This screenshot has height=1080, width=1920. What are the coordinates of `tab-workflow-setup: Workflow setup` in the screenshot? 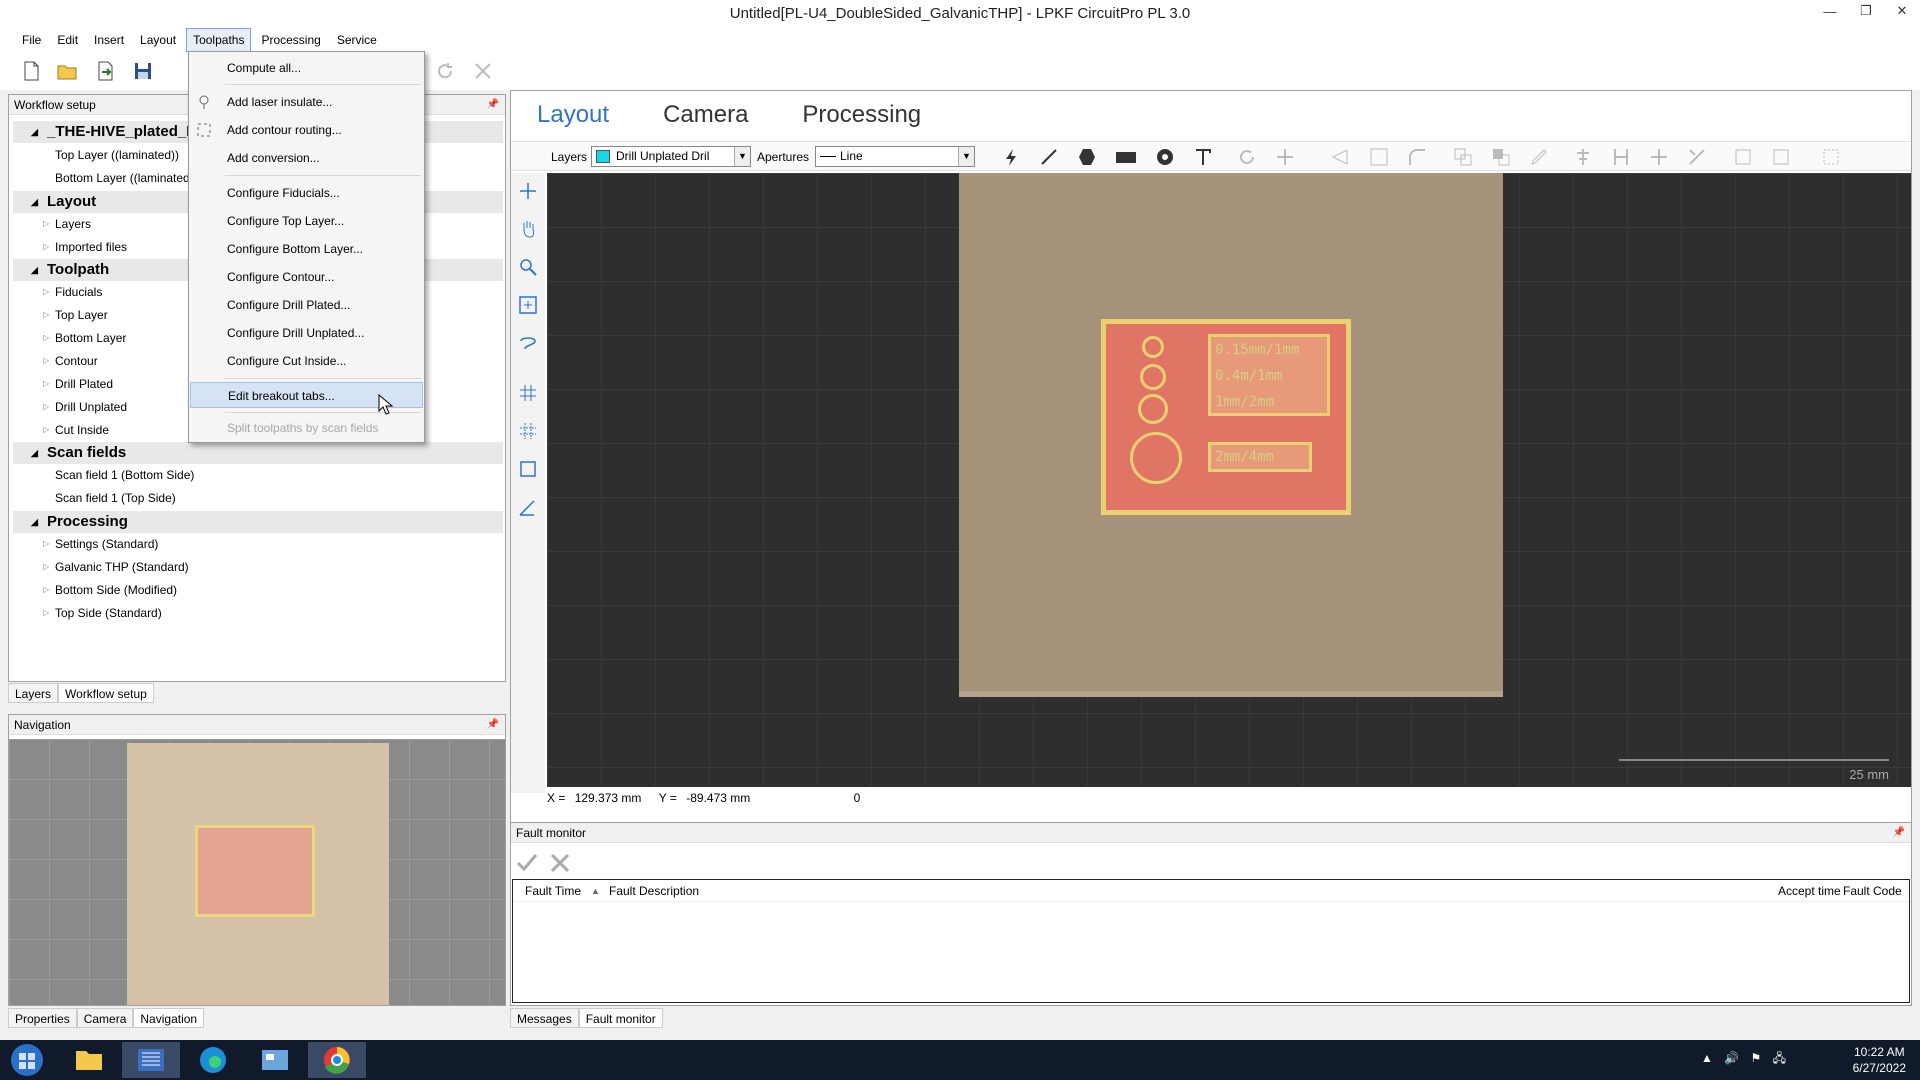 It's located at (106, 693).